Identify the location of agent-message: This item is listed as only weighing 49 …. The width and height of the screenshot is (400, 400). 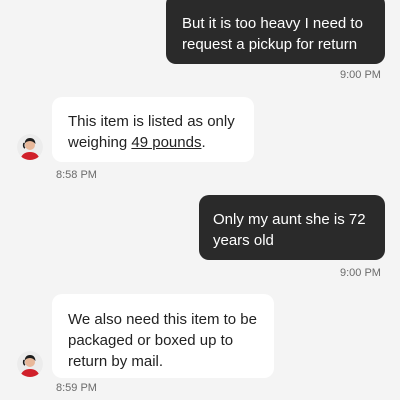
(153, 129).